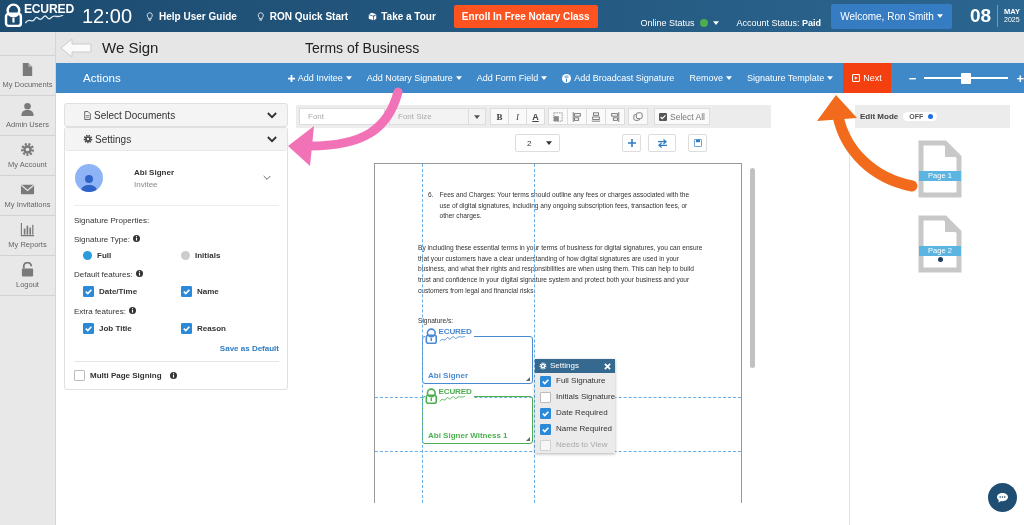 The width and height of the screenshot is (1024, 525). What do you see at coordinates (468, 436) in the screenshot?
I see `signer-name: Abi Signer Witness 1` at bounding box center [468, 436].